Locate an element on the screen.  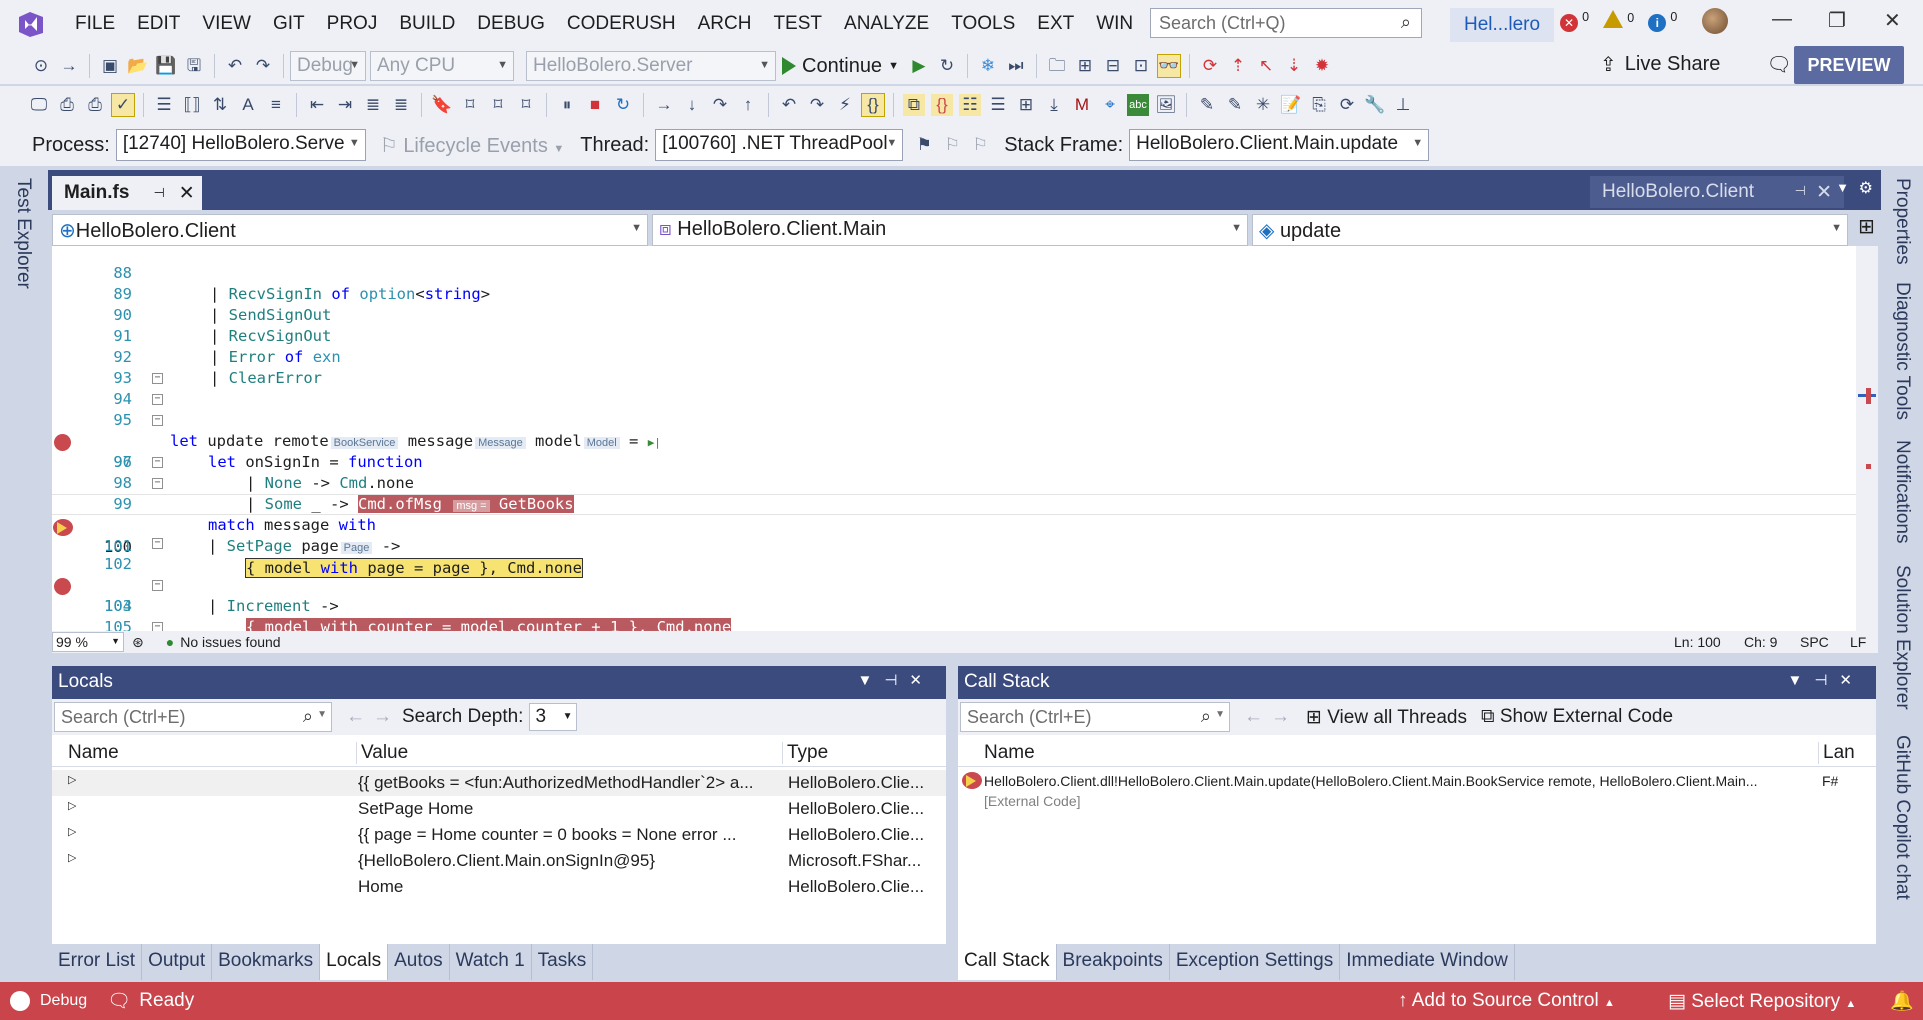
minimize-icon: — is located at coordinates (1782, 19).